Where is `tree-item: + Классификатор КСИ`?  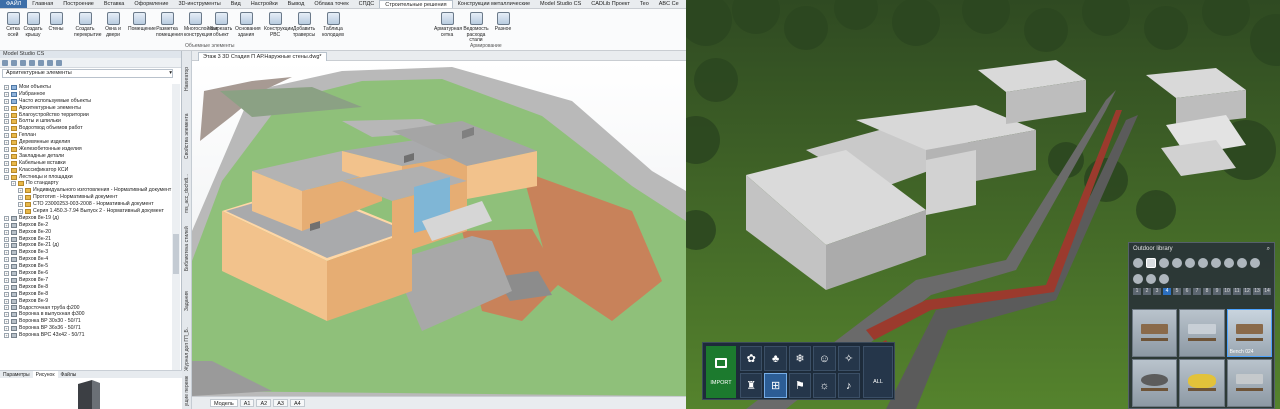
tree-item: + Классификатор КСИ is located at coordinates (86, 170).